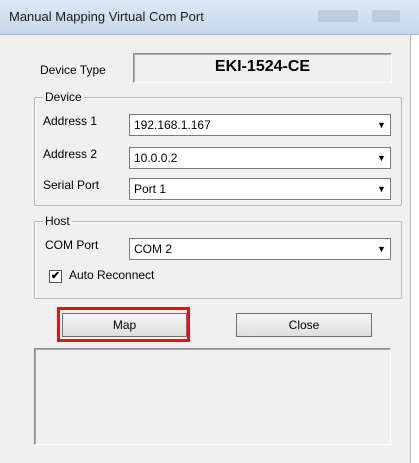 This screenshot has height=463, width=419. I want to click on serial-port-select: Port 1 ▼, so click(260, 189).